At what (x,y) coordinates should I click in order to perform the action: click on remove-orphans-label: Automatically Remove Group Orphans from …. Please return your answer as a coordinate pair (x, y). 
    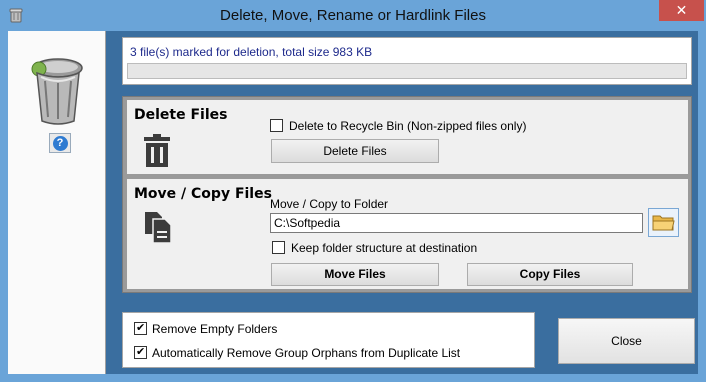
    Looking at the image, I should click on (306, 353).